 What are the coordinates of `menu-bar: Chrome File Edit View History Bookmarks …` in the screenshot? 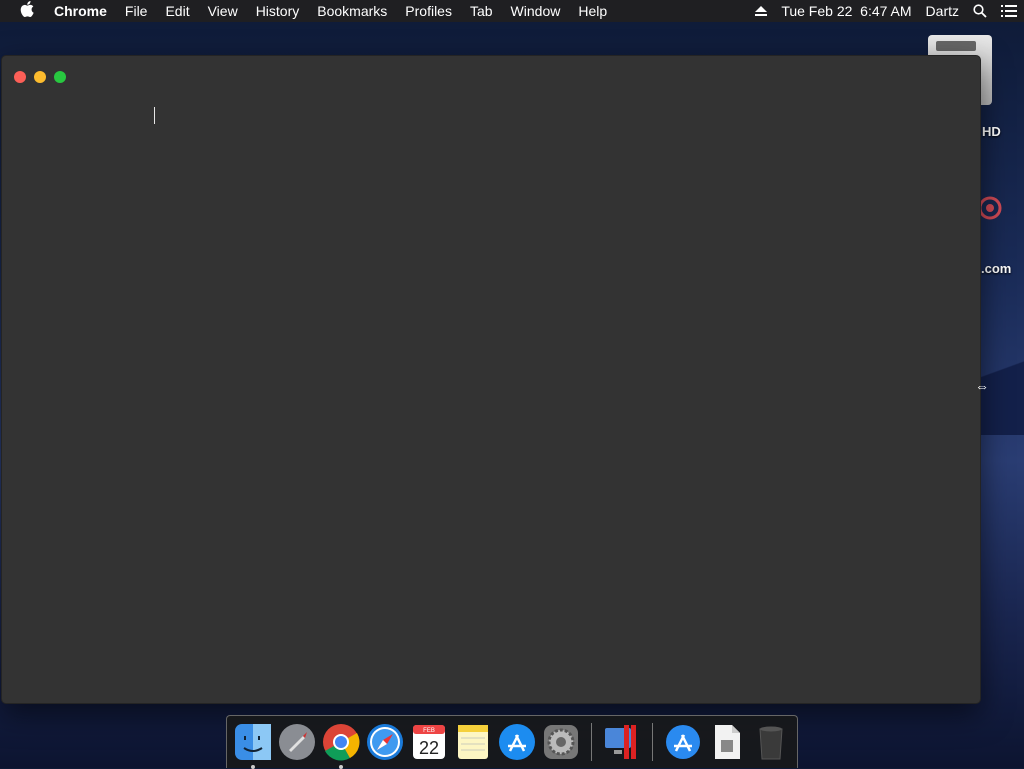 It's located at (512, 11).